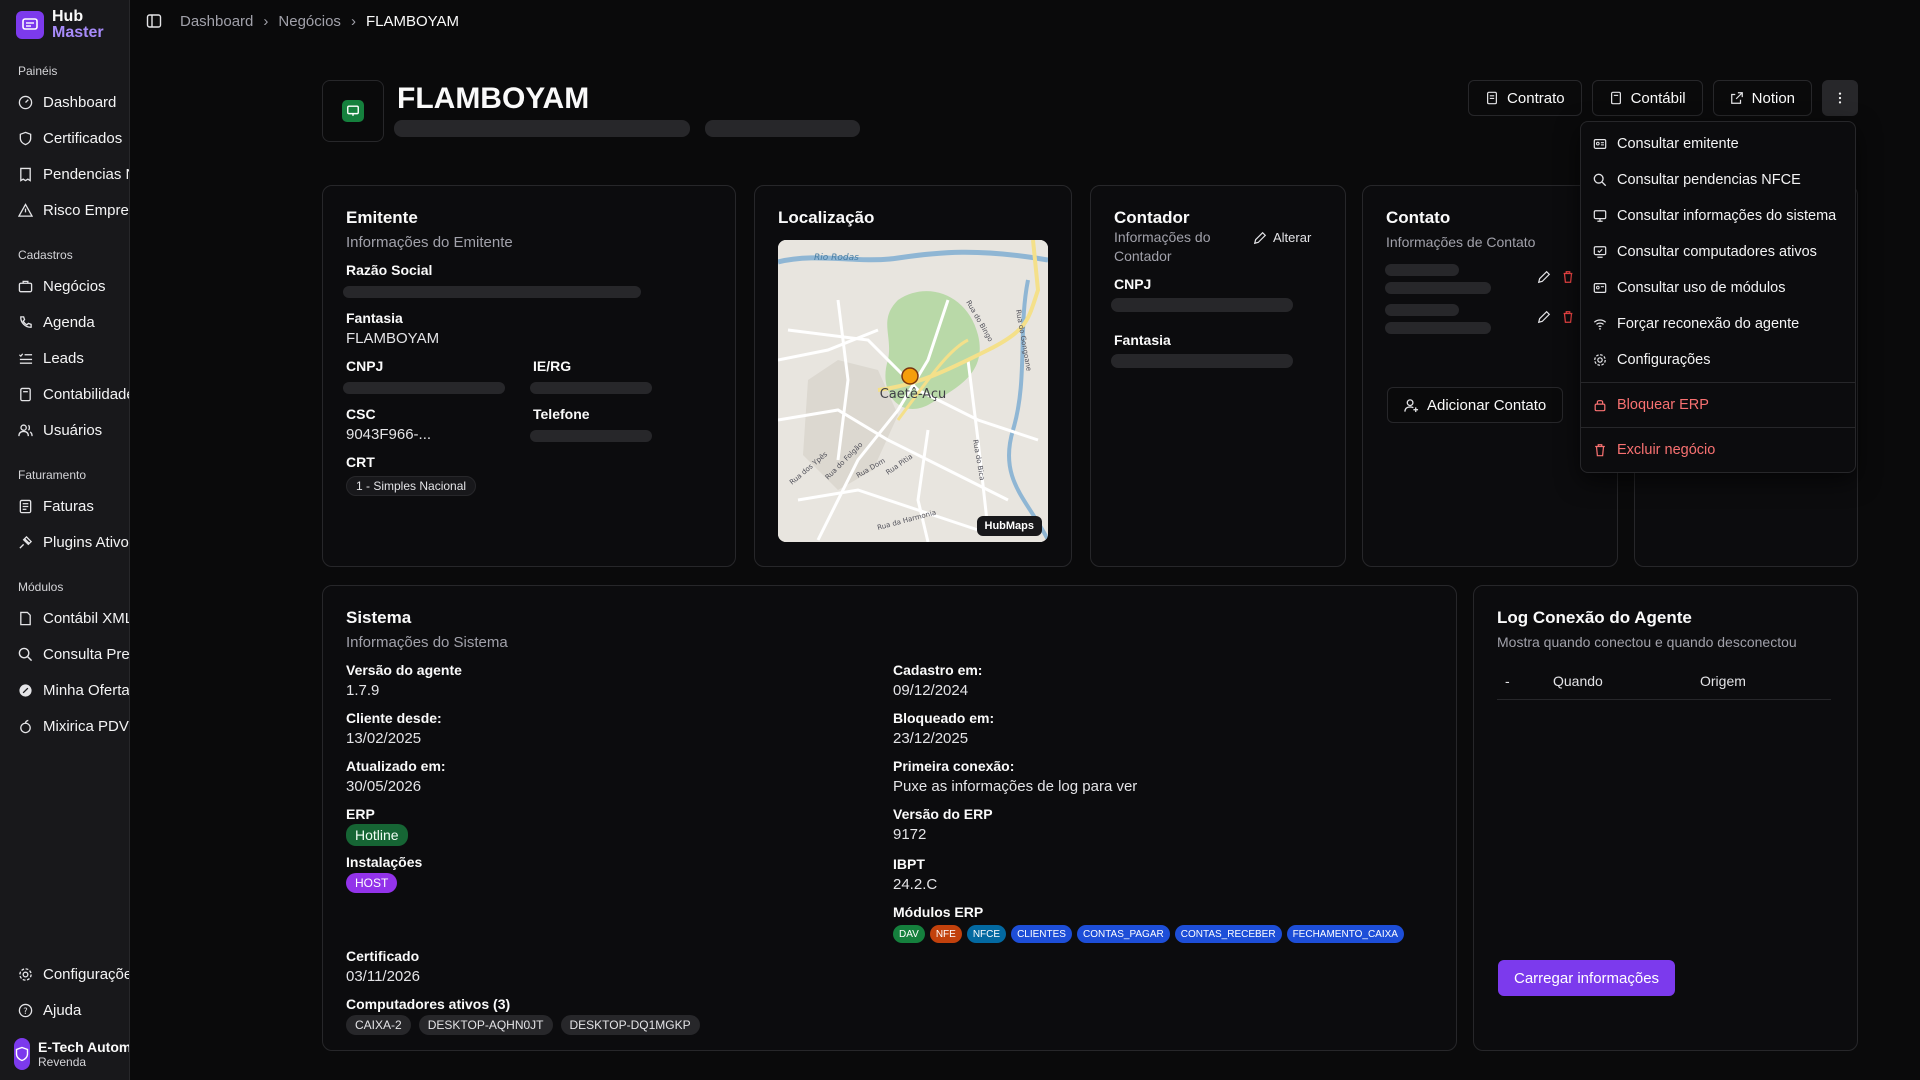  I want to click on sidebar-item-risco: Risco Empresa, so click(64, 210).